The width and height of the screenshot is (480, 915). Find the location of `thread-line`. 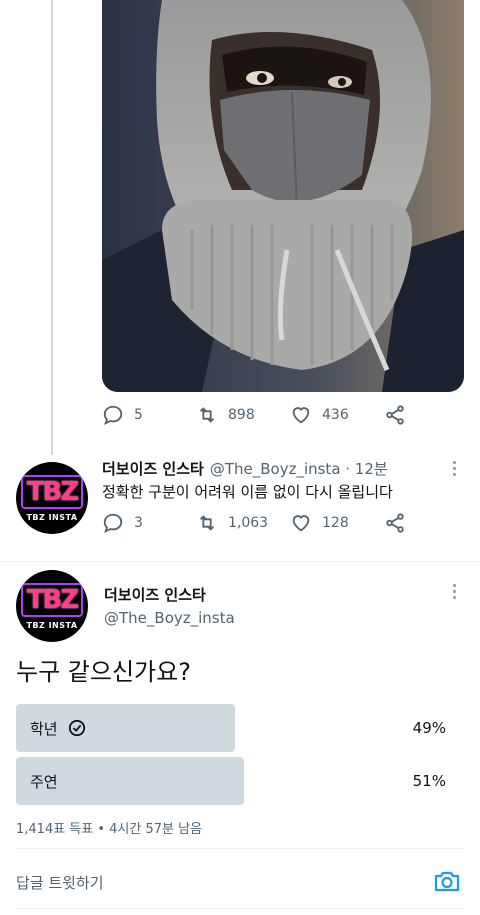

thread-line is located at coordinates (52, 227).